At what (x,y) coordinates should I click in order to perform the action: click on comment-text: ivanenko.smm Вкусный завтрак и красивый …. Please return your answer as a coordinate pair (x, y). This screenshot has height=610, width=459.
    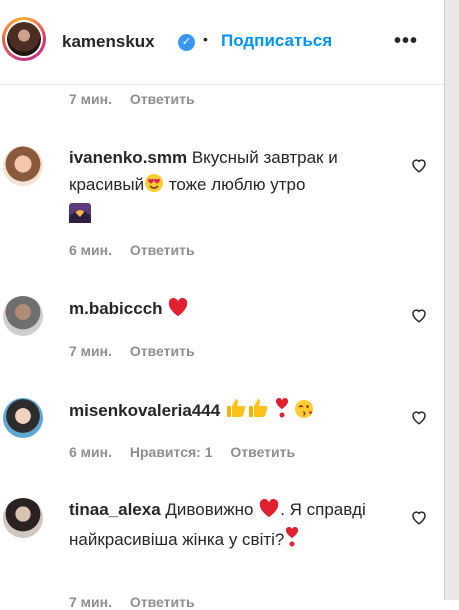
    Looking at the image, I should click on (229, 187).